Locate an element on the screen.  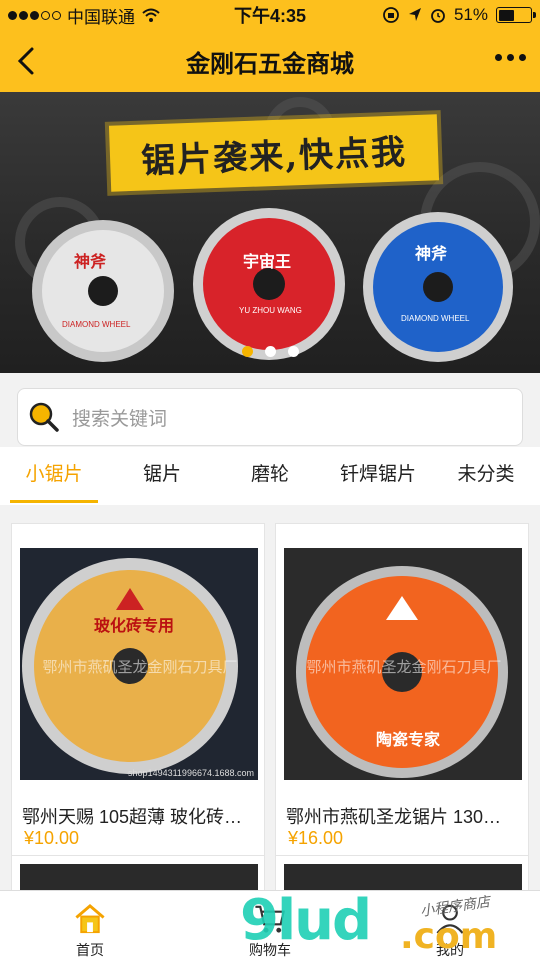
product-image: 陶瓷专家 鄂州市燕矶圣龙金刚石刀具厂 is located at coordinates (403, 664).